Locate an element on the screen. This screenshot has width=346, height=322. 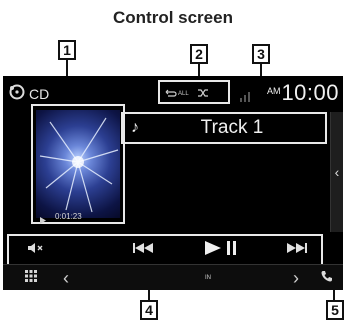
signal-icon is located at coordinates (246, 99).